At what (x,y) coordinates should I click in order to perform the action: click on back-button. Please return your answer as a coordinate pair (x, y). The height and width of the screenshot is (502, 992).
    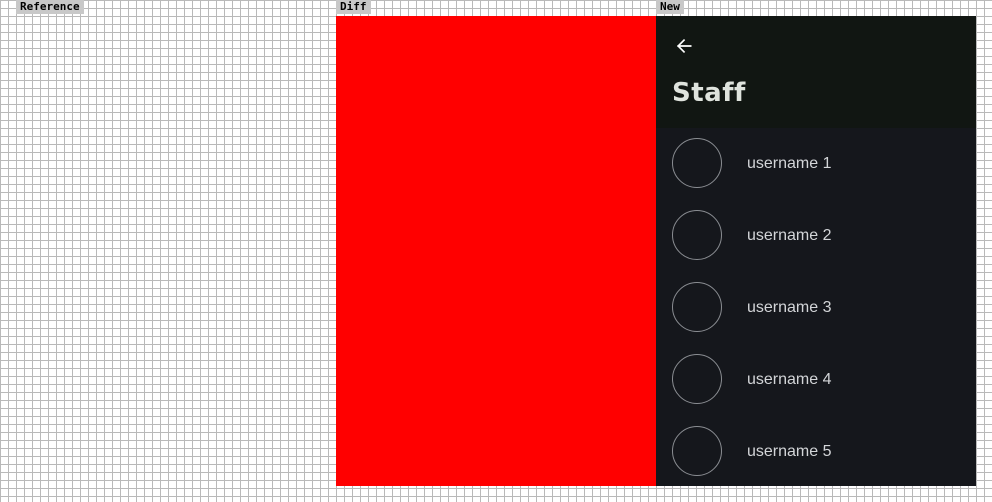
    Looking at the image, I should click on (684, 46).